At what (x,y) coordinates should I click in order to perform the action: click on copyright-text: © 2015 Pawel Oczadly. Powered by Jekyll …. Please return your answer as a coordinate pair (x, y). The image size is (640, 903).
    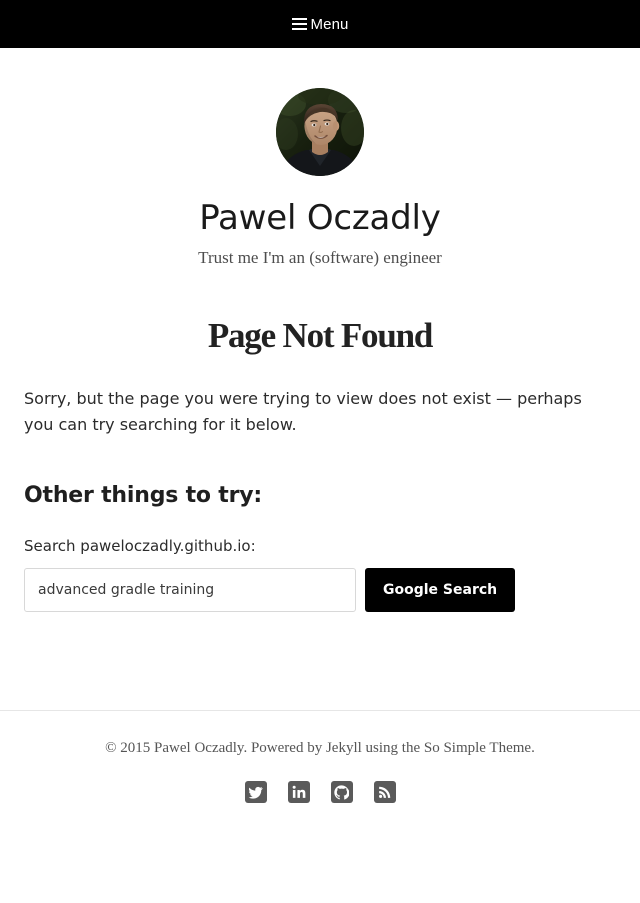
    Looking at the image, I should click on (320, 748).